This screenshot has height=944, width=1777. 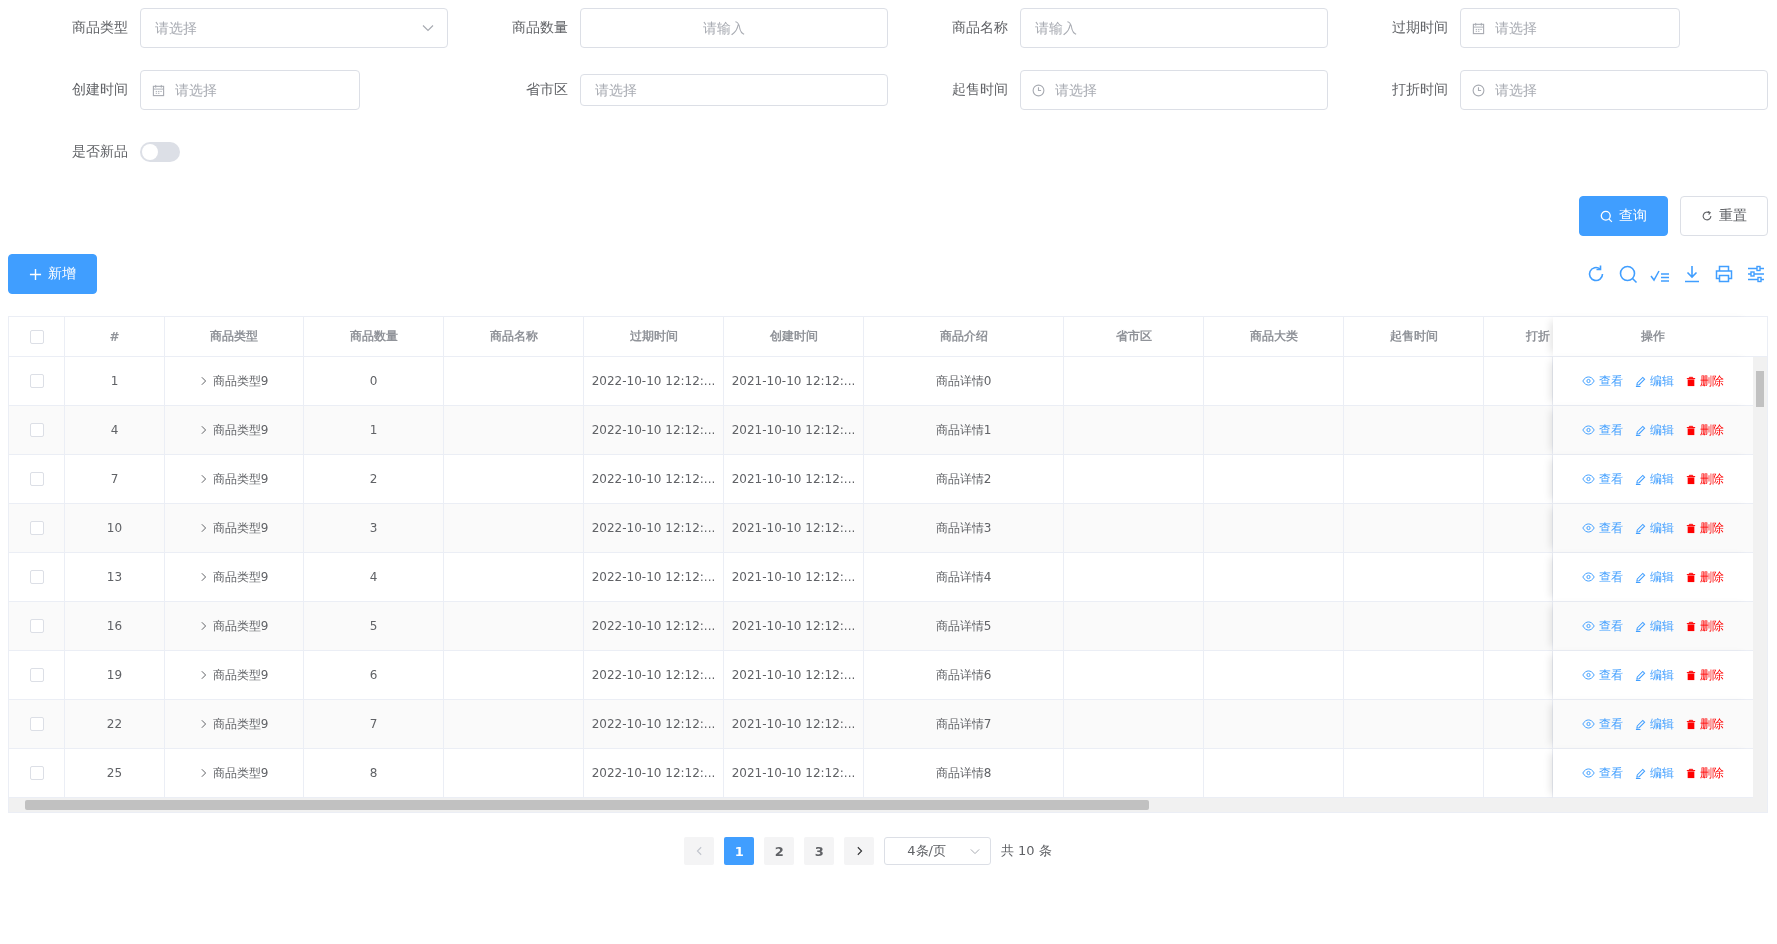 I want to click on table-cell: 6, so click(x=373, y=675).